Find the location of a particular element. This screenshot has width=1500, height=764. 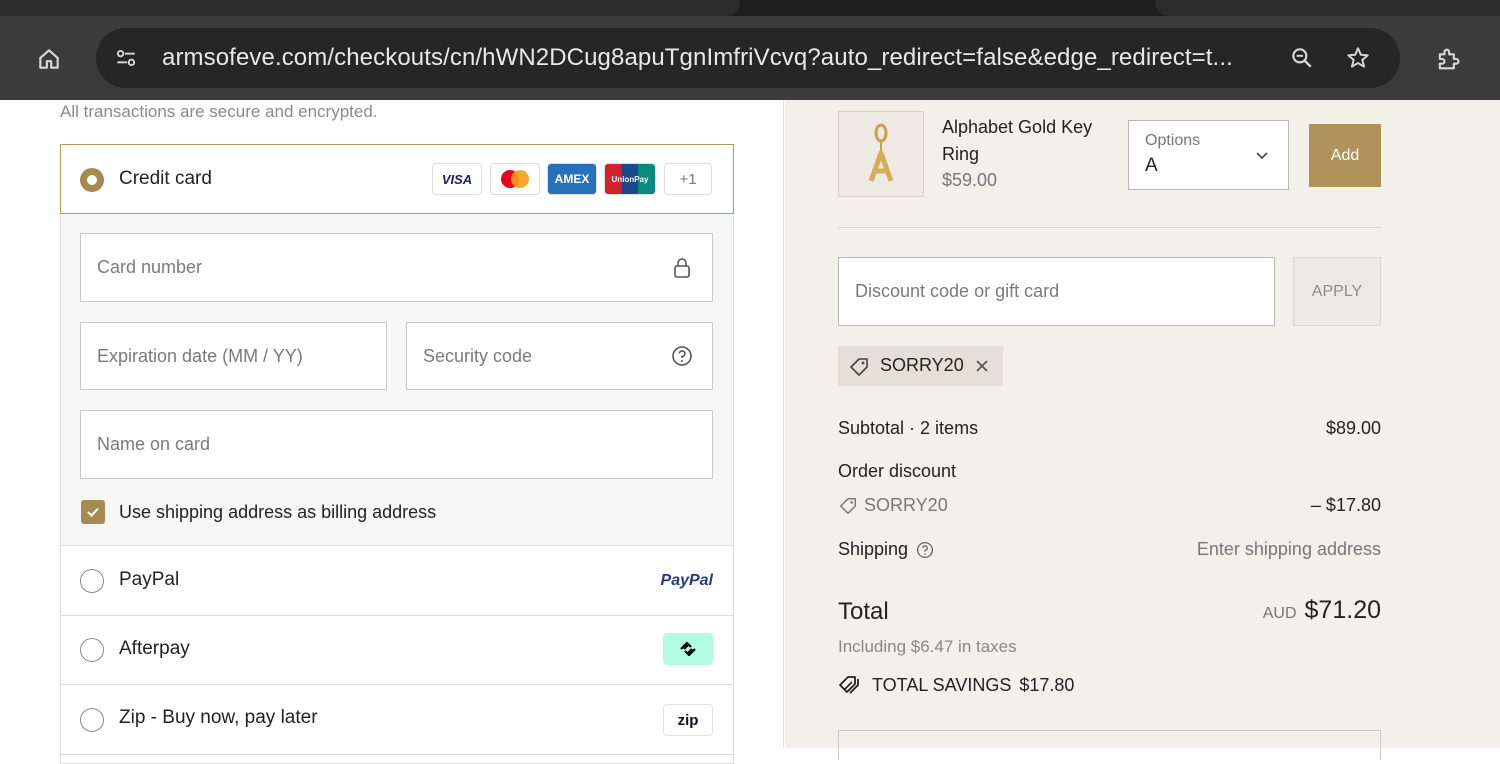

applied-discount-chip: SORRY20 is located at coordinates (920, 366).